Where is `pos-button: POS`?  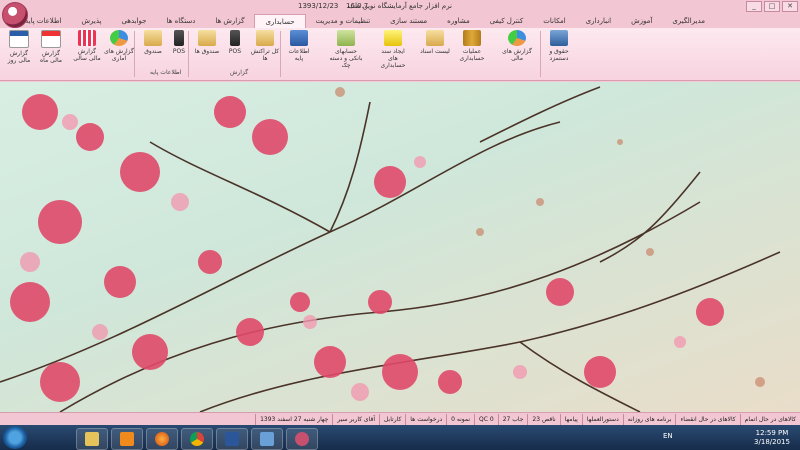 pos-button: POS is located at coordinates (179, 50).